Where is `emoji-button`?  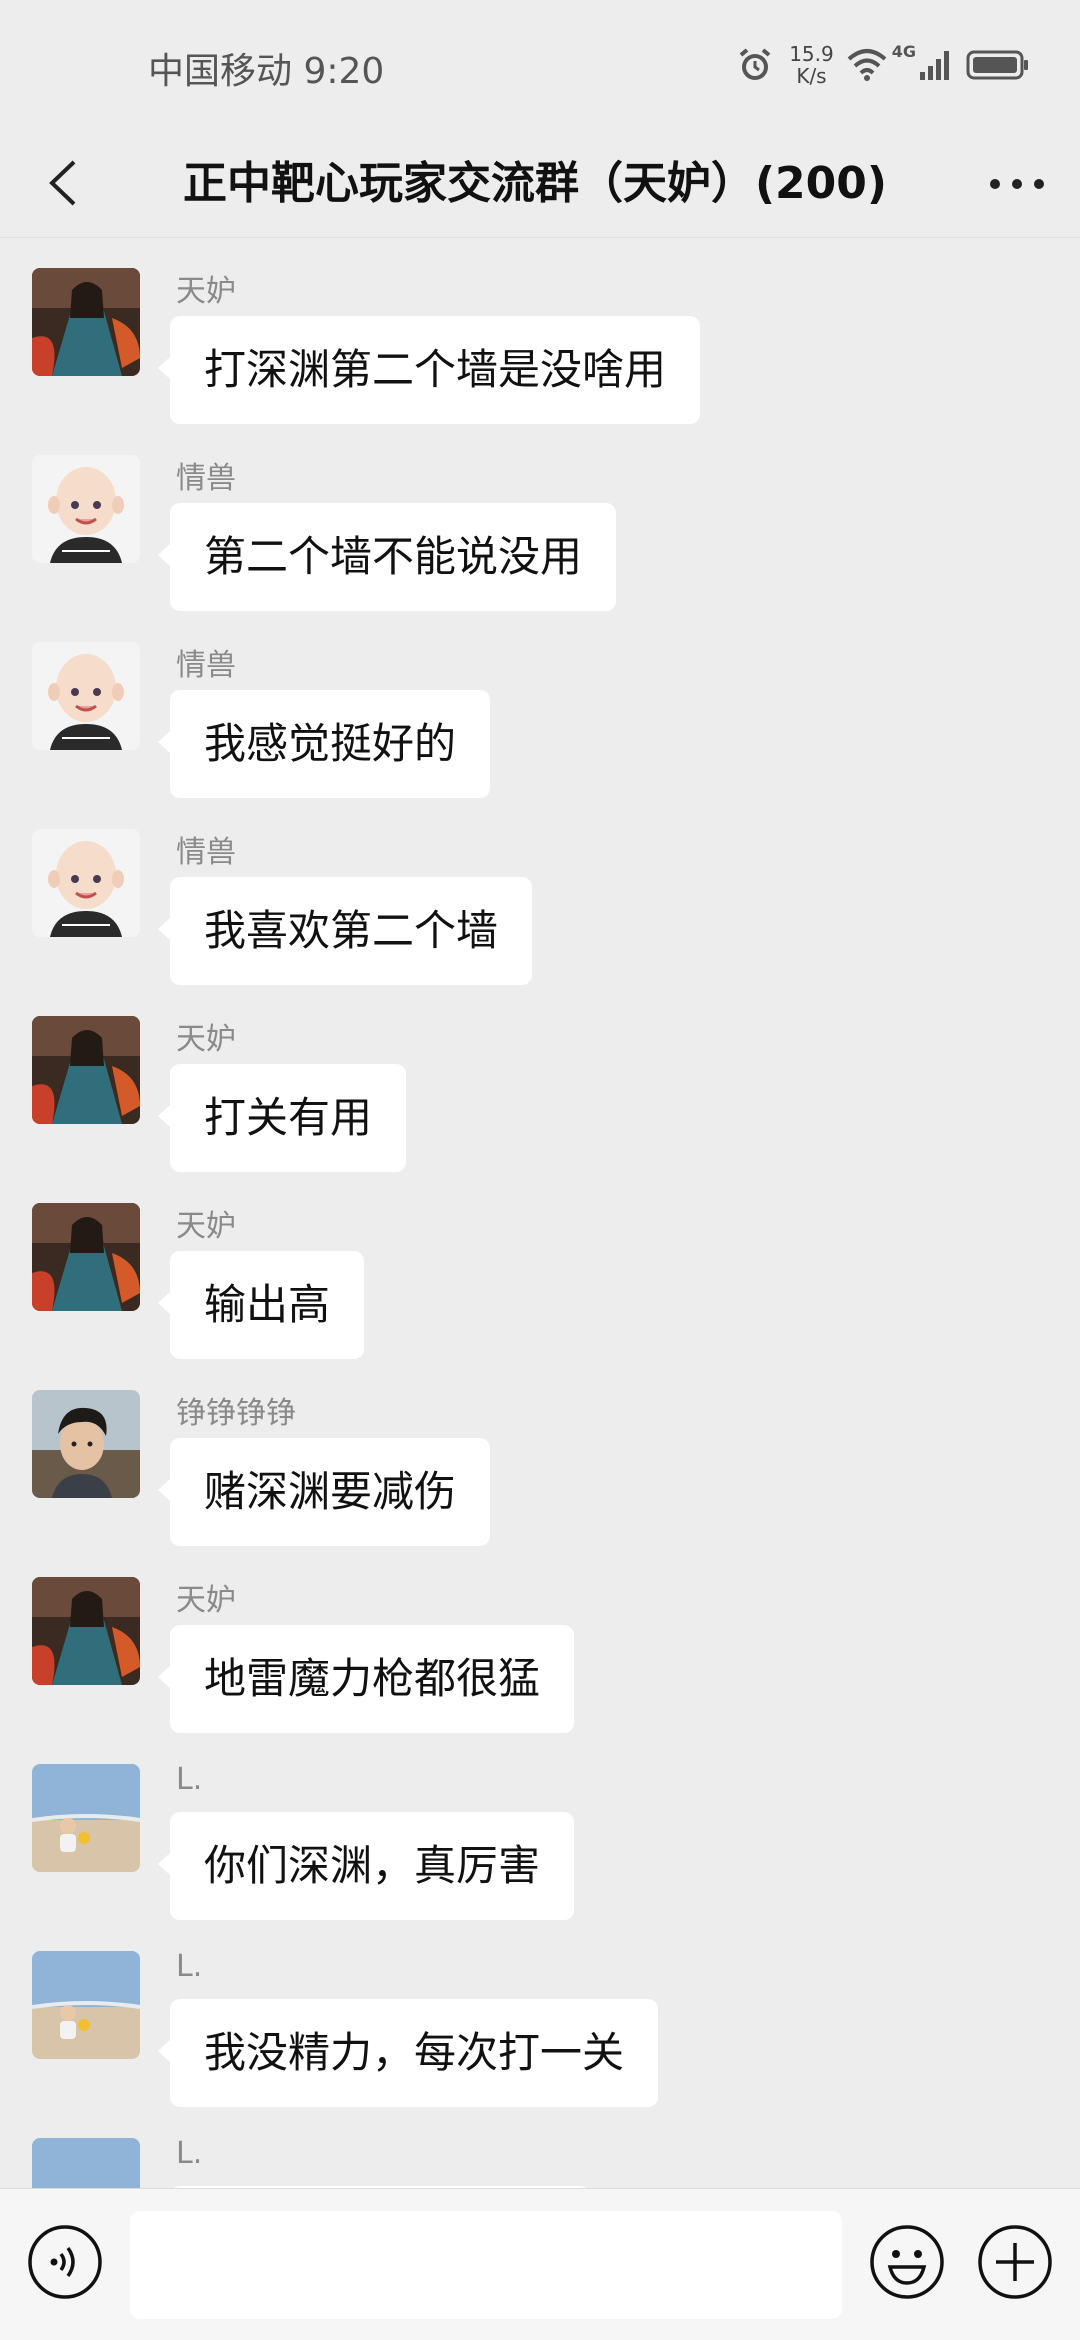 emoji-button is located at coordinates (907, 2262).